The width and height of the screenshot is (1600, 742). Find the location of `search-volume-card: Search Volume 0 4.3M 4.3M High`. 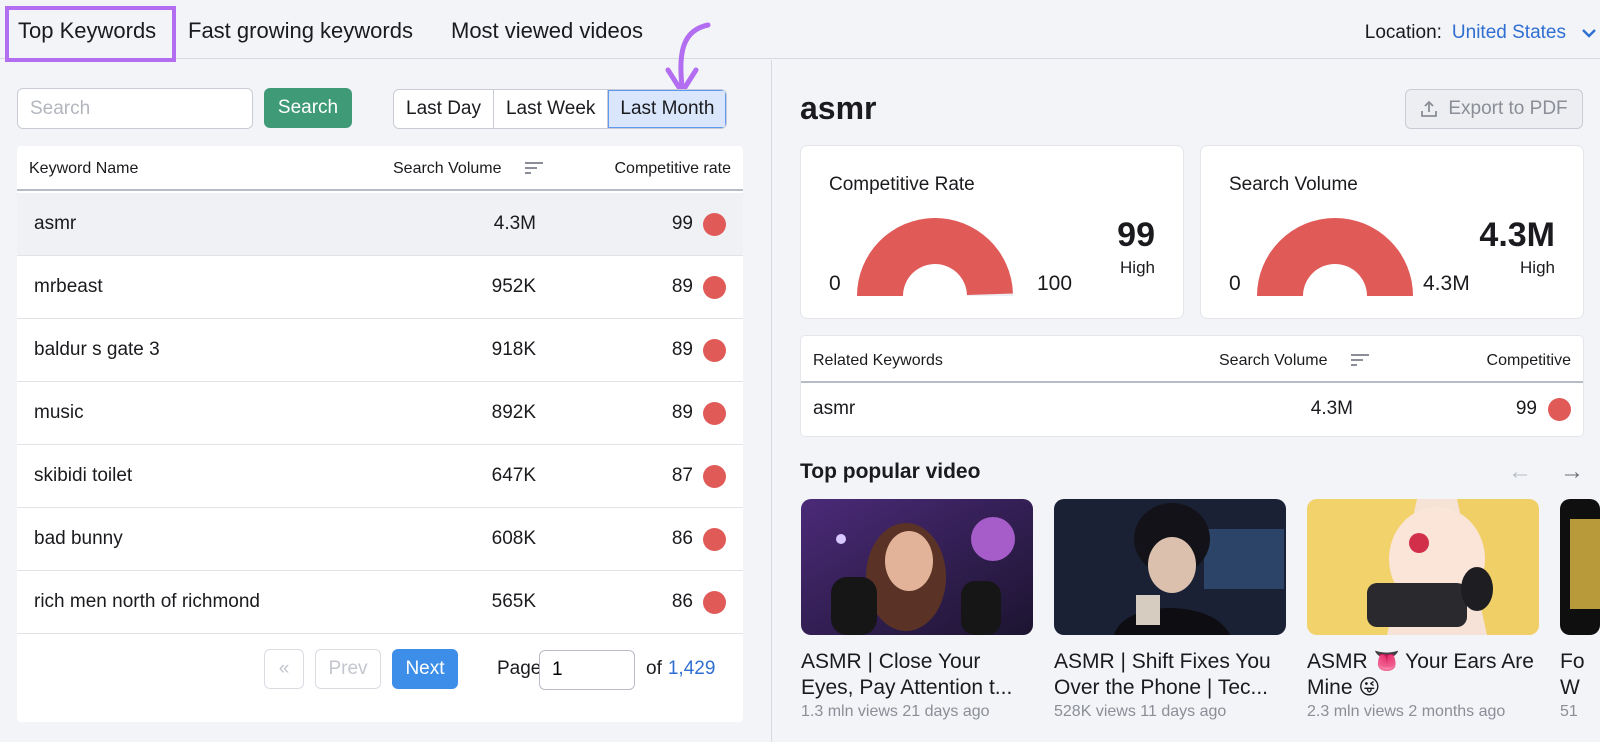

search-volume-card: Search Volume 0 4.3M 4.3M High is located at coordinates (1392, 232).